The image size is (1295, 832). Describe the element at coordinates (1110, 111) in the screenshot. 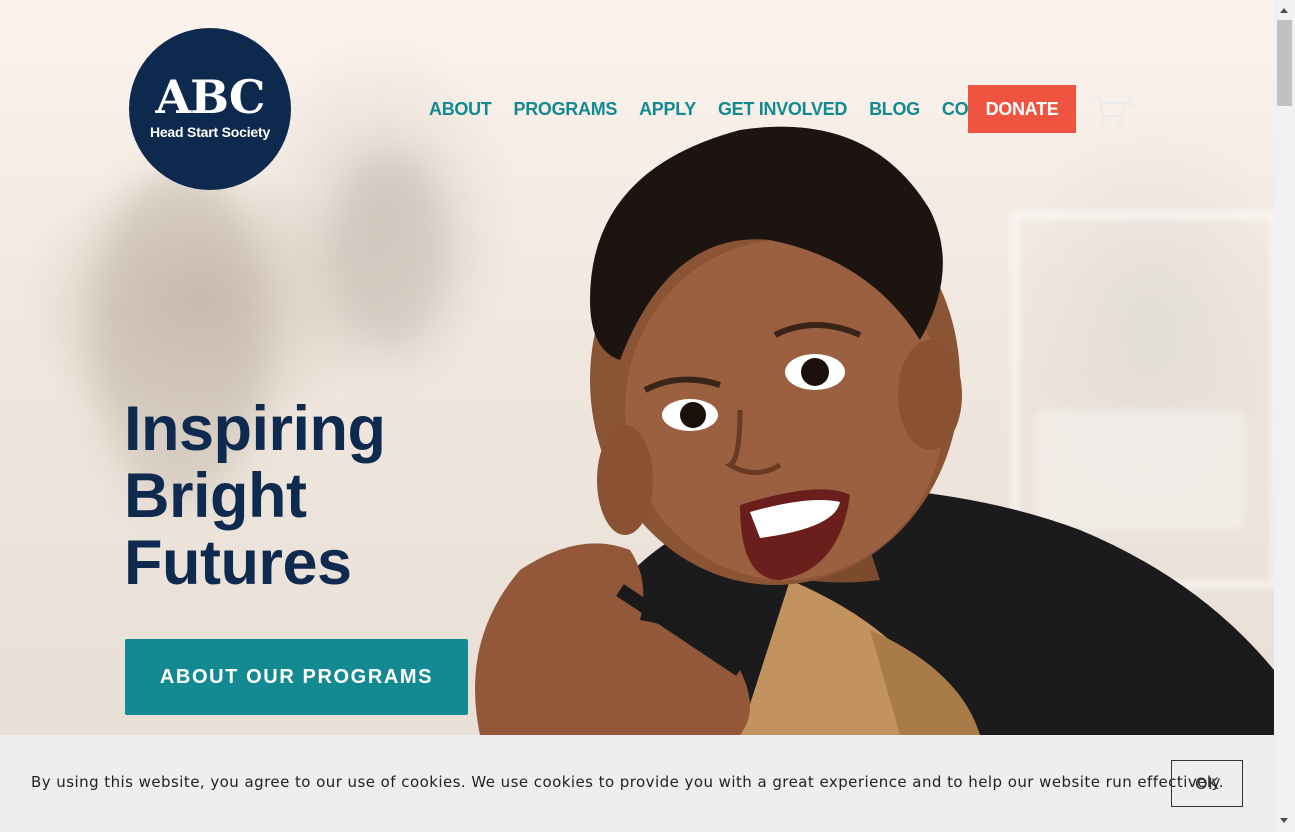

I see `cart-icon` at that location.